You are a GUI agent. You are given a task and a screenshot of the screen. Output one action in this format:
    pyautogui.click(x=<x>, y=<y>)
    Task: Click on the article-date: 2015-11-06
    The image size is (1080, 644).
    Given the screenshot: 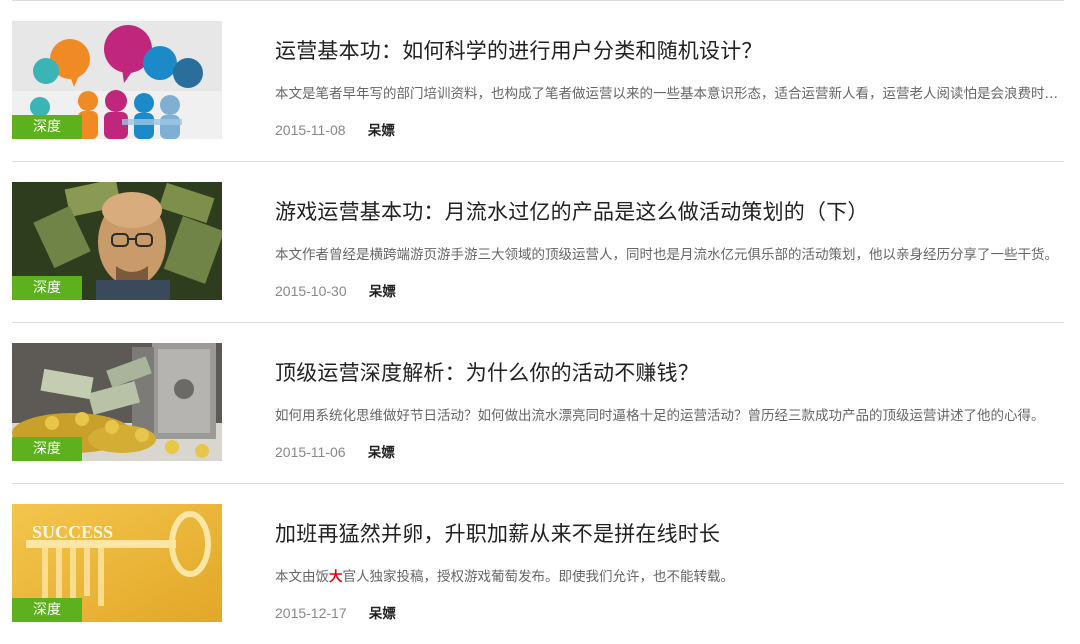 What is the action you would take?
    pyautogui.click(x=310, y=452)
    